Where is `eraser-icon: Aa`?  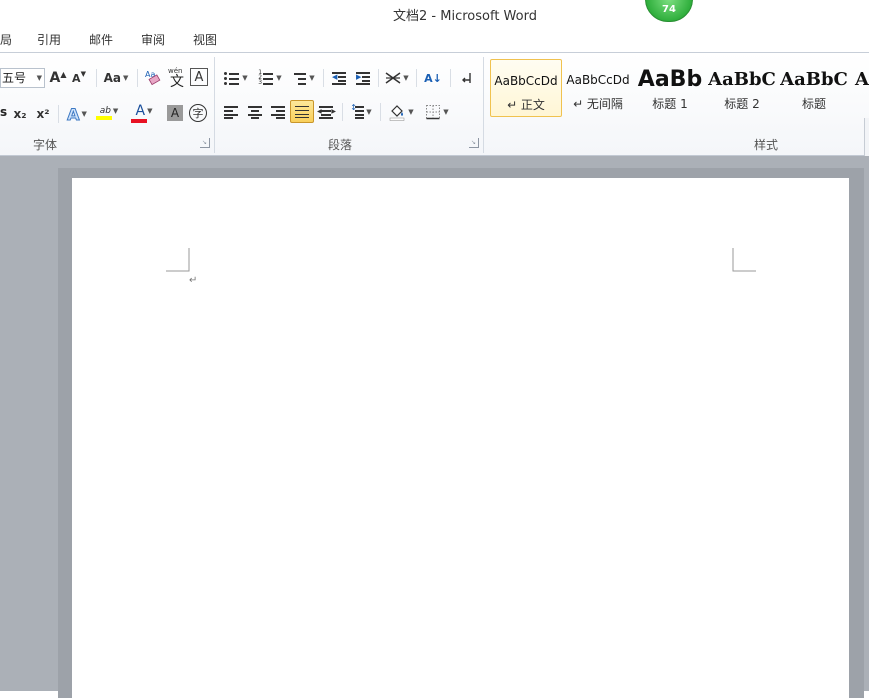 eraser-icon: Aa is located at coordinates (153, 78).